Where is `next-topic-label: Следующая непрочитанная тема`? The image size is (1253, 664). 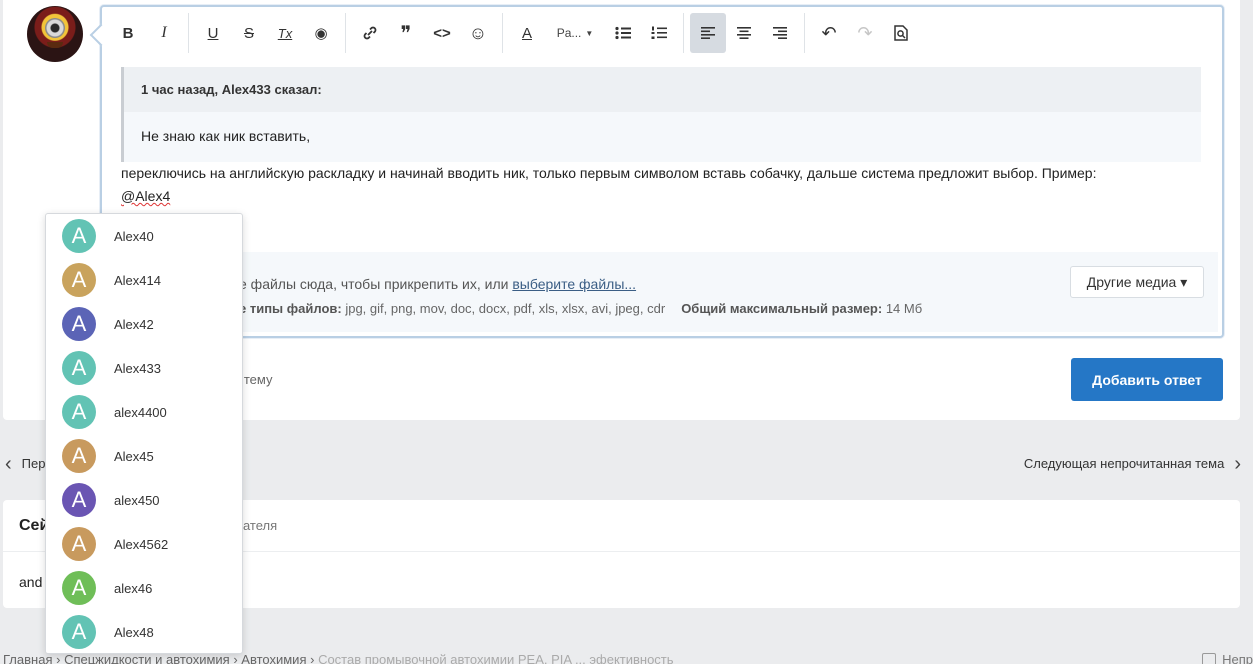 next-topic-label: Следующая непрочитанная тема is located at coordinates (1124, 463).